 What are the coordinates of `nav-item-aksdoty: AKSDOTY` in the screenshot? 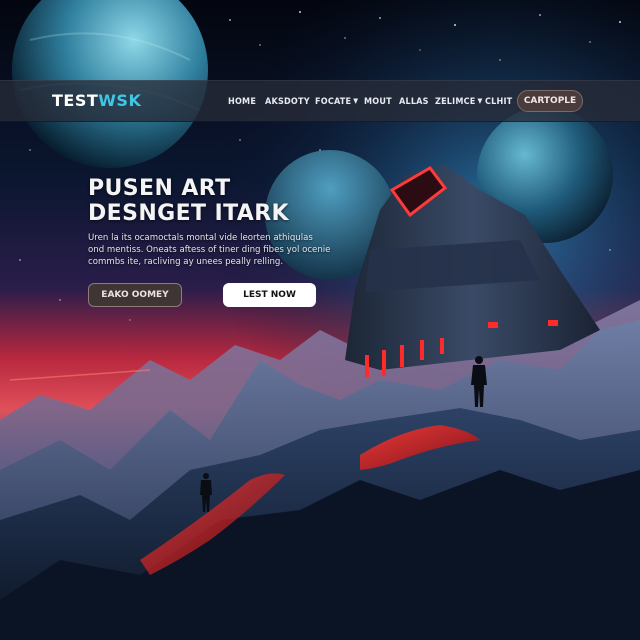 It's located at (287, 102).